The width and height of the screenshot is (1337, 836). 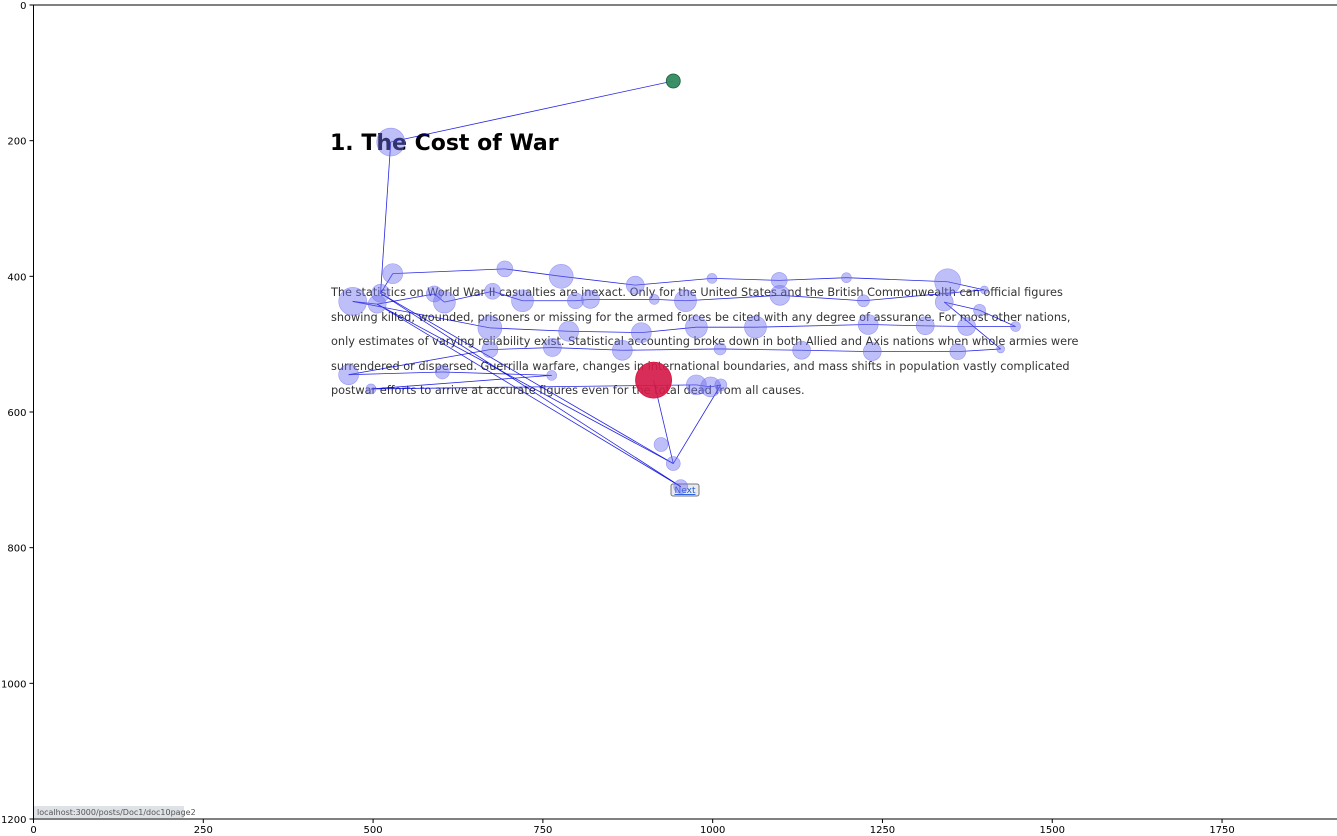 What do you see at coordinates (712, 830) in the screenshot?
I see `x-tick-label: 1000` at bounding box center [712, 830].